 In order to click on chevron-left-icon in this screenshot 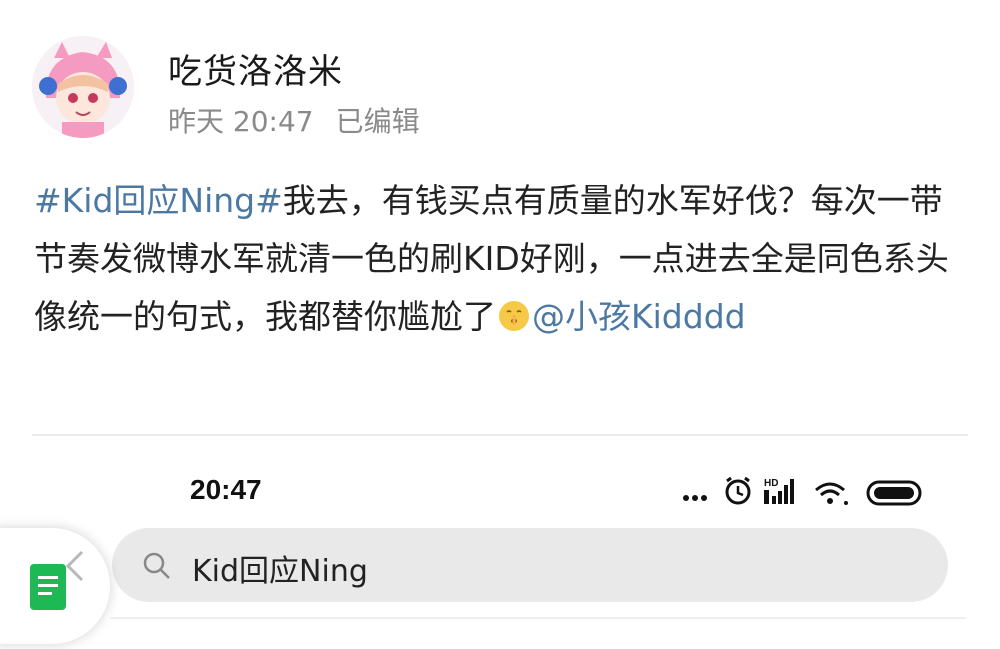, I will do `click(76, 566)`.